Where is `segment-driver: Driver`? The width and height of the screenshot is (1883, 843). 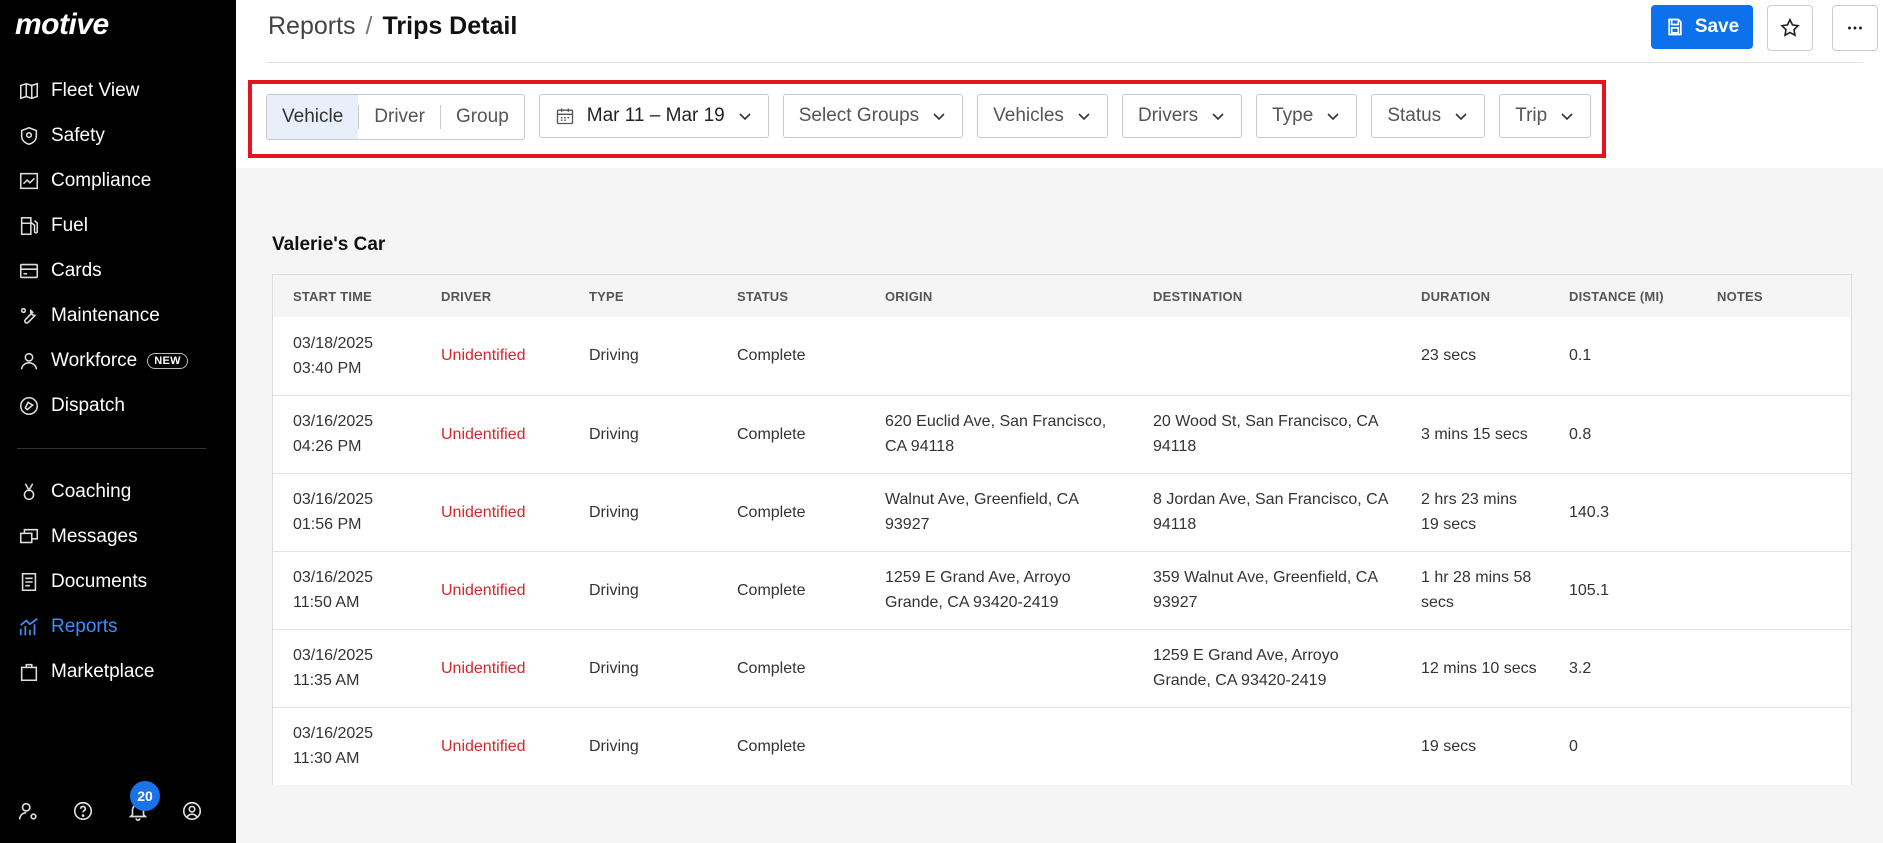
segment-driver: Driver is located at coordinates (399, 117).